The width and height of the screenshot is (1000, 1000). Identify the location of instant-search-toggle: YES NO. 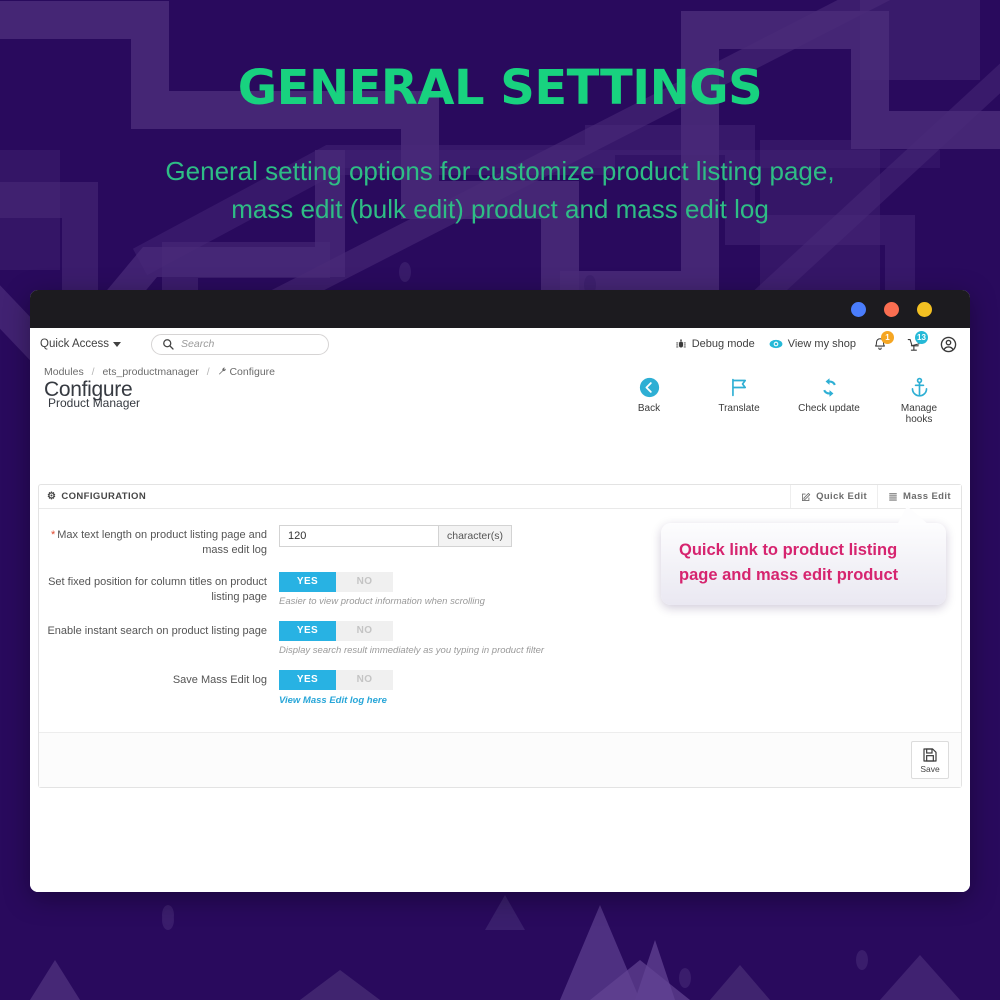
(336, 631).